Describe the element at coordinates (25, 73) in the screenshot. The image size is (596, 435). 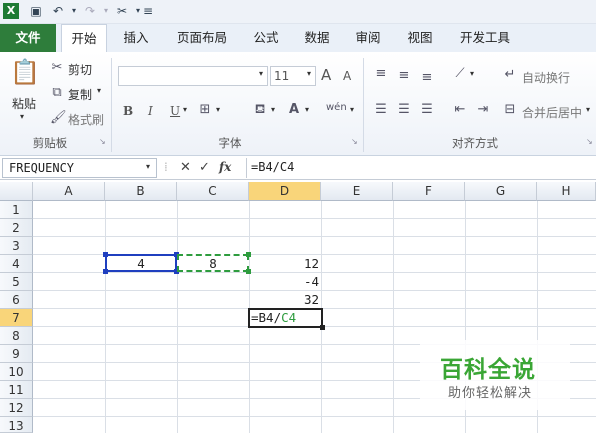
I see `paste-icon: 📋` at that location.